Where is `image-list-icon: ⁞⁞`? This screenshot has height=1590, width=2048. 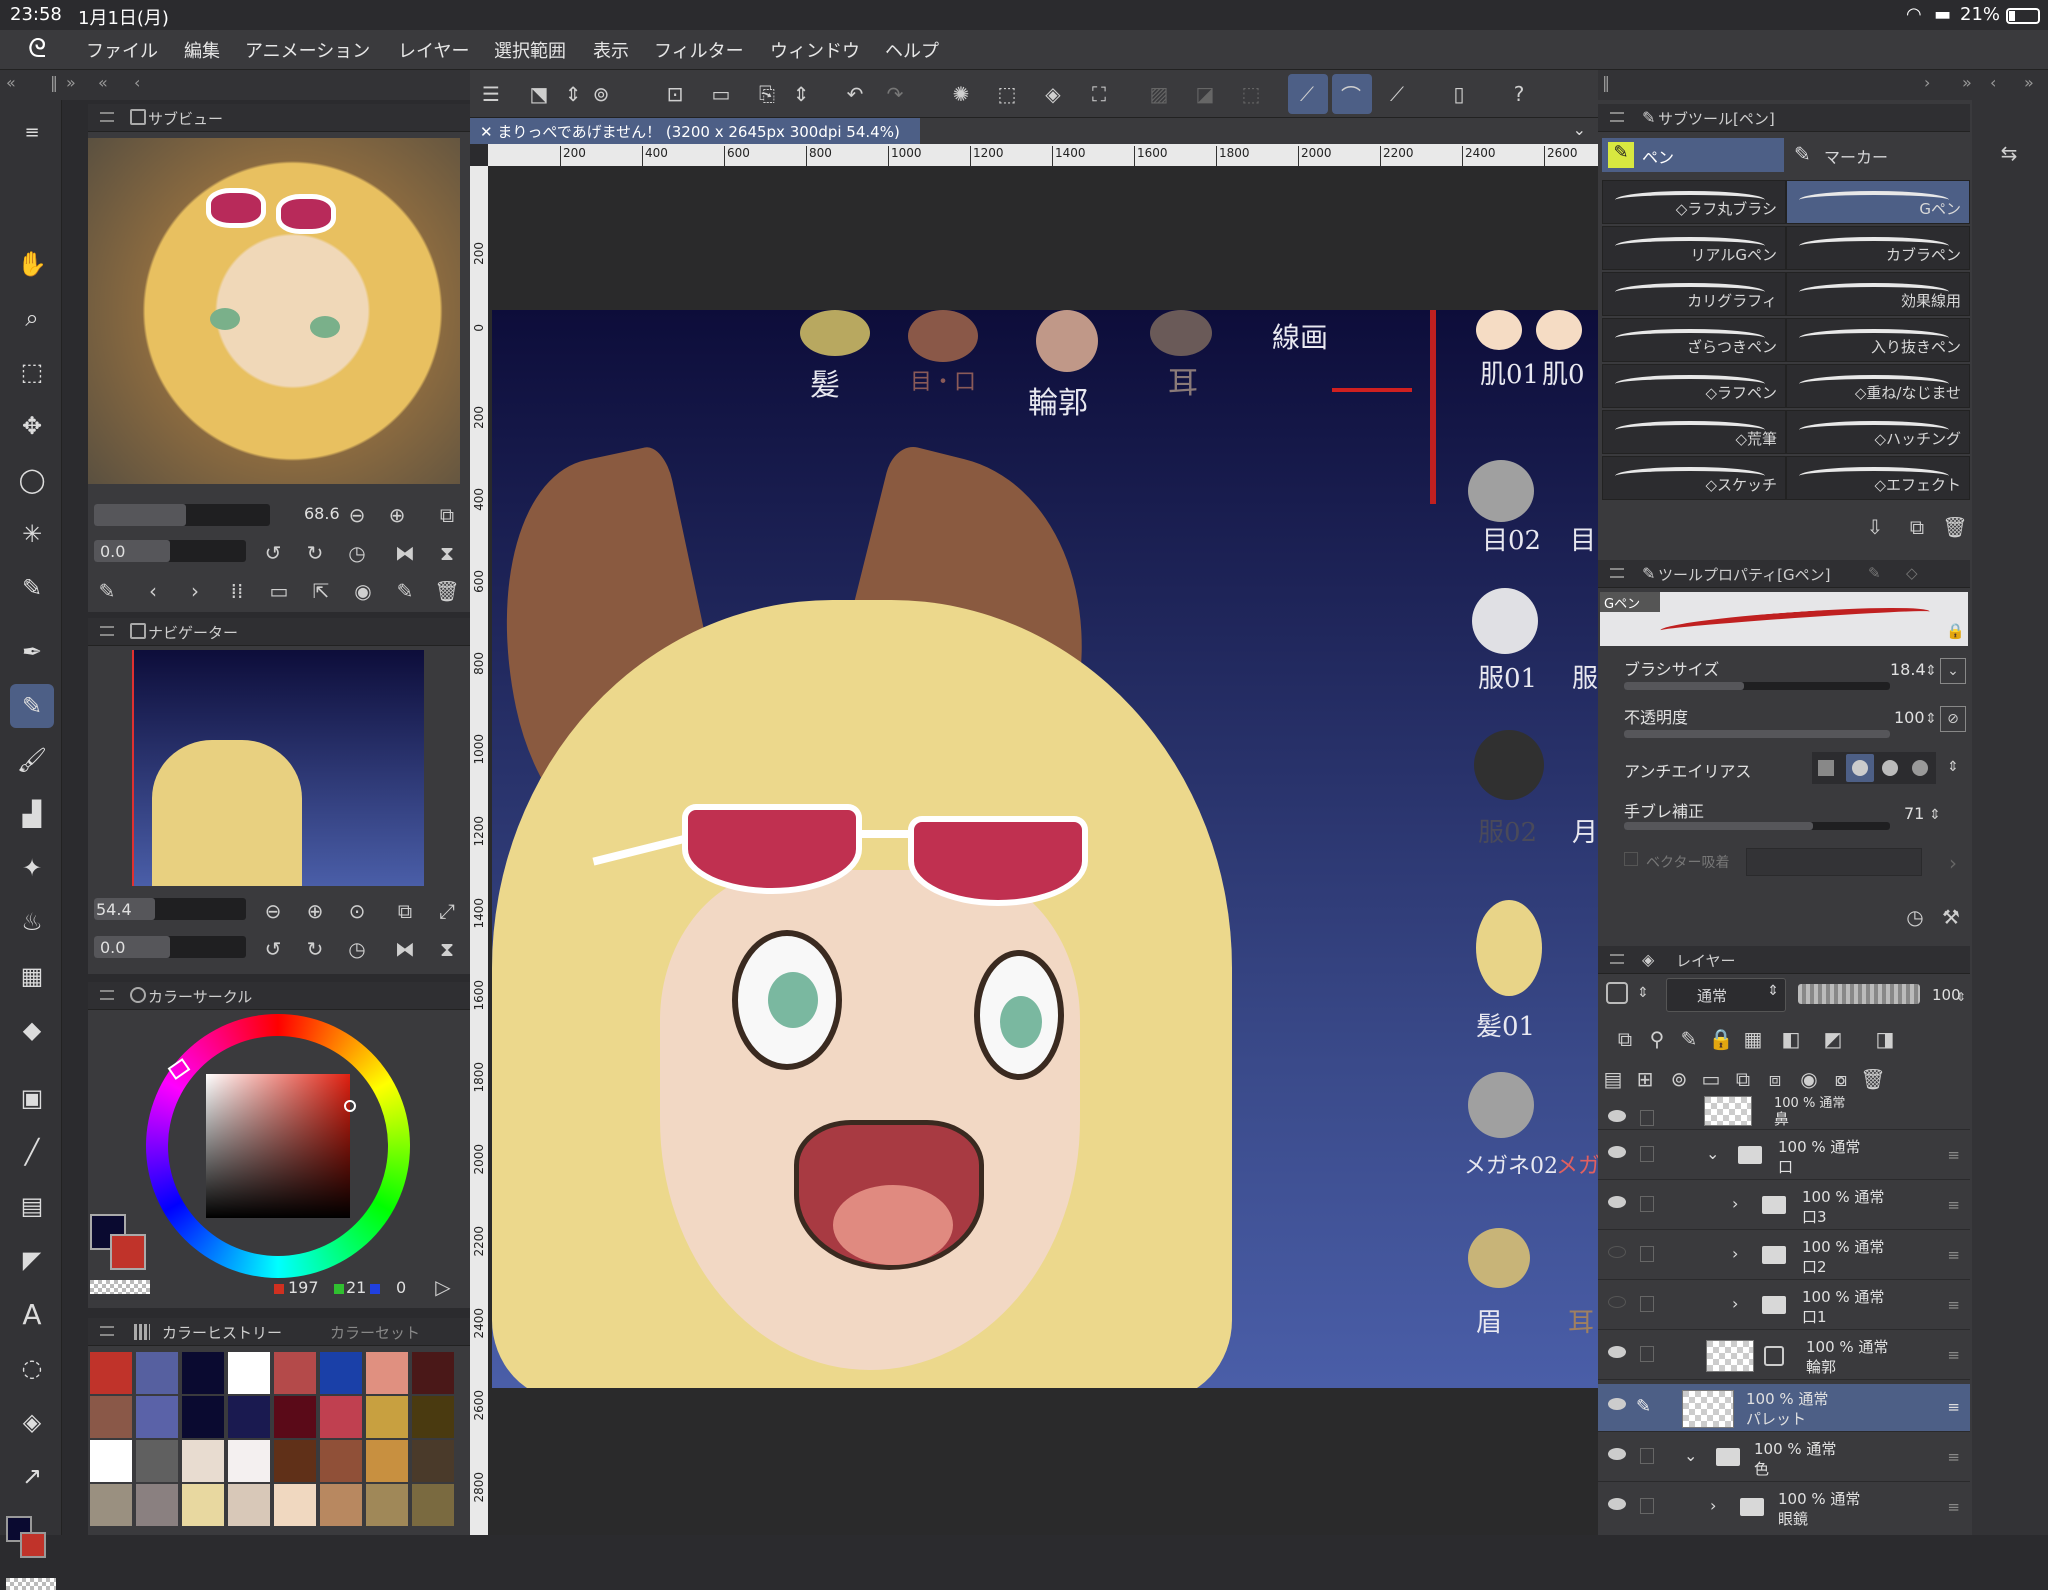
image-list-icon: ⁞⁞ is located at coordinates (237, 591).